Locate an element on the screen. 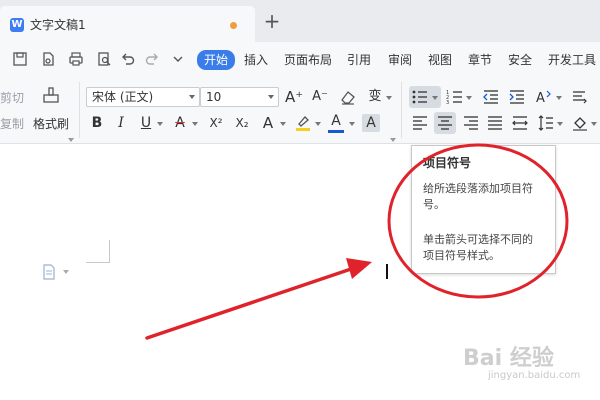  character-shading-button: A is located at coordinates (371, 123).